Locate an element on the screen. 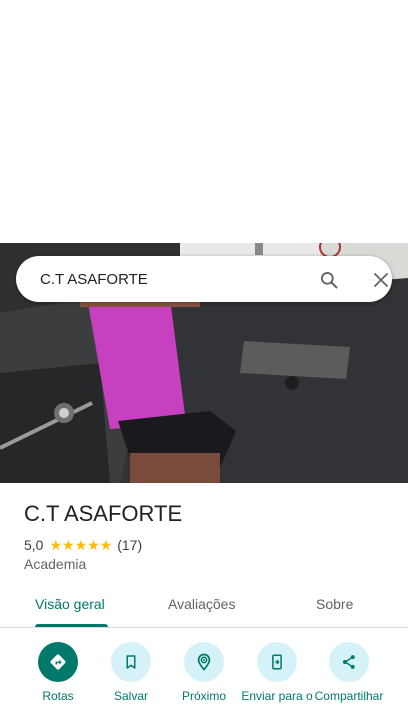 The height and width of the screenshot is (726, 408). nearby-label: Próximo is located at coordinates (203, 696).